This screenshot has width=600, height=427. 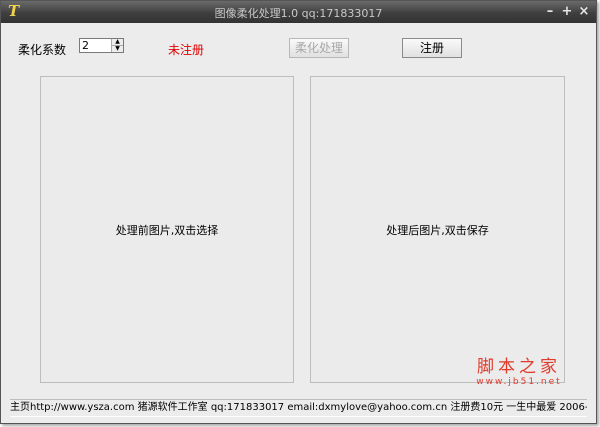 What do you see at coordinates (550, 11) in the screenshot?
I see `minimize-button: –` at bounding box center [550, 11].